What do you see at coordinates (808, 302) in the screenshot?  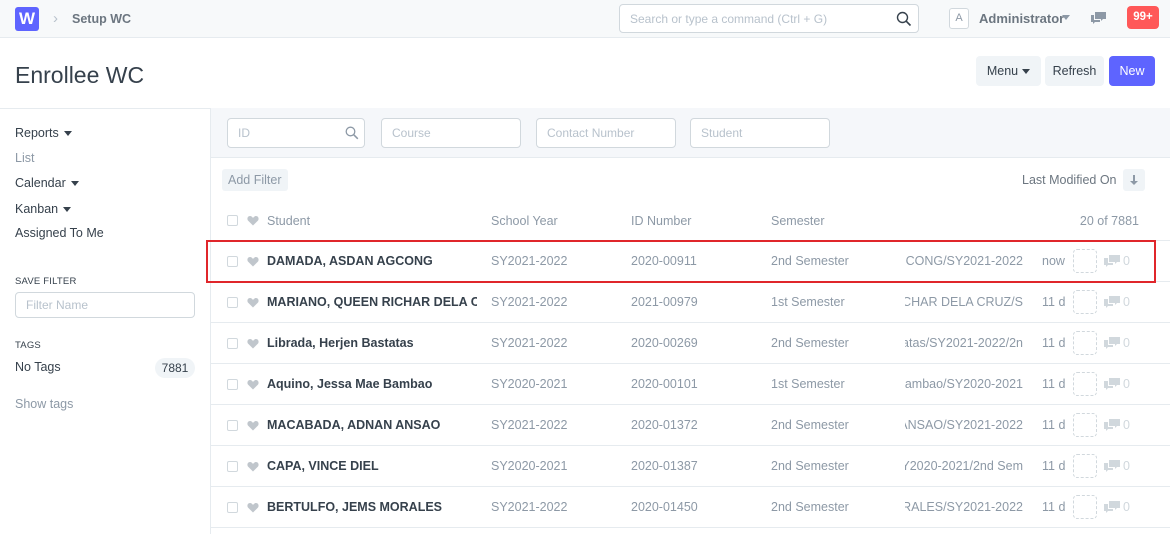 I see `semester-cell: 1st Semester` at bounding box center [808, 302].